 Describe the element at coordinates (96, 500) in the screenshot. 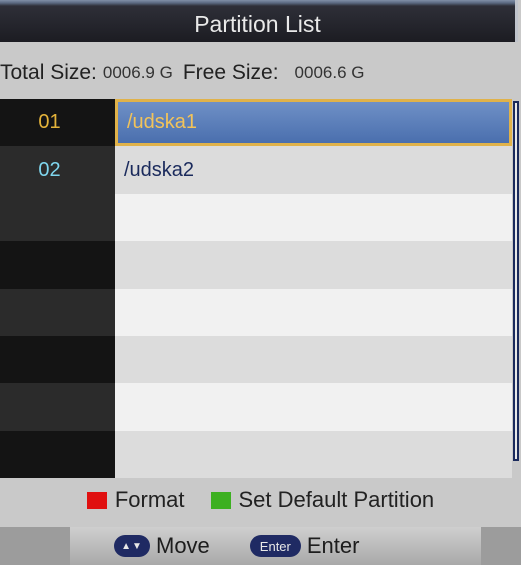

I see `red-key-icon` at that location.